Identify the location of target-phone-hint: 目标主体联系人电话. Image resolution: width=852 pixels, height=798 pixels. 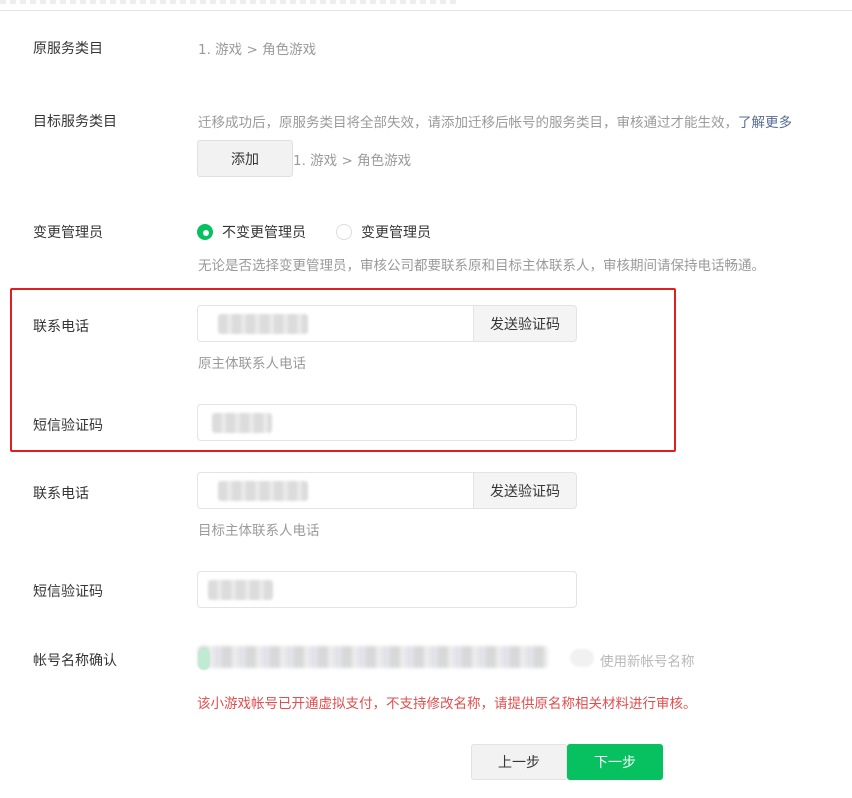
(259, 531).